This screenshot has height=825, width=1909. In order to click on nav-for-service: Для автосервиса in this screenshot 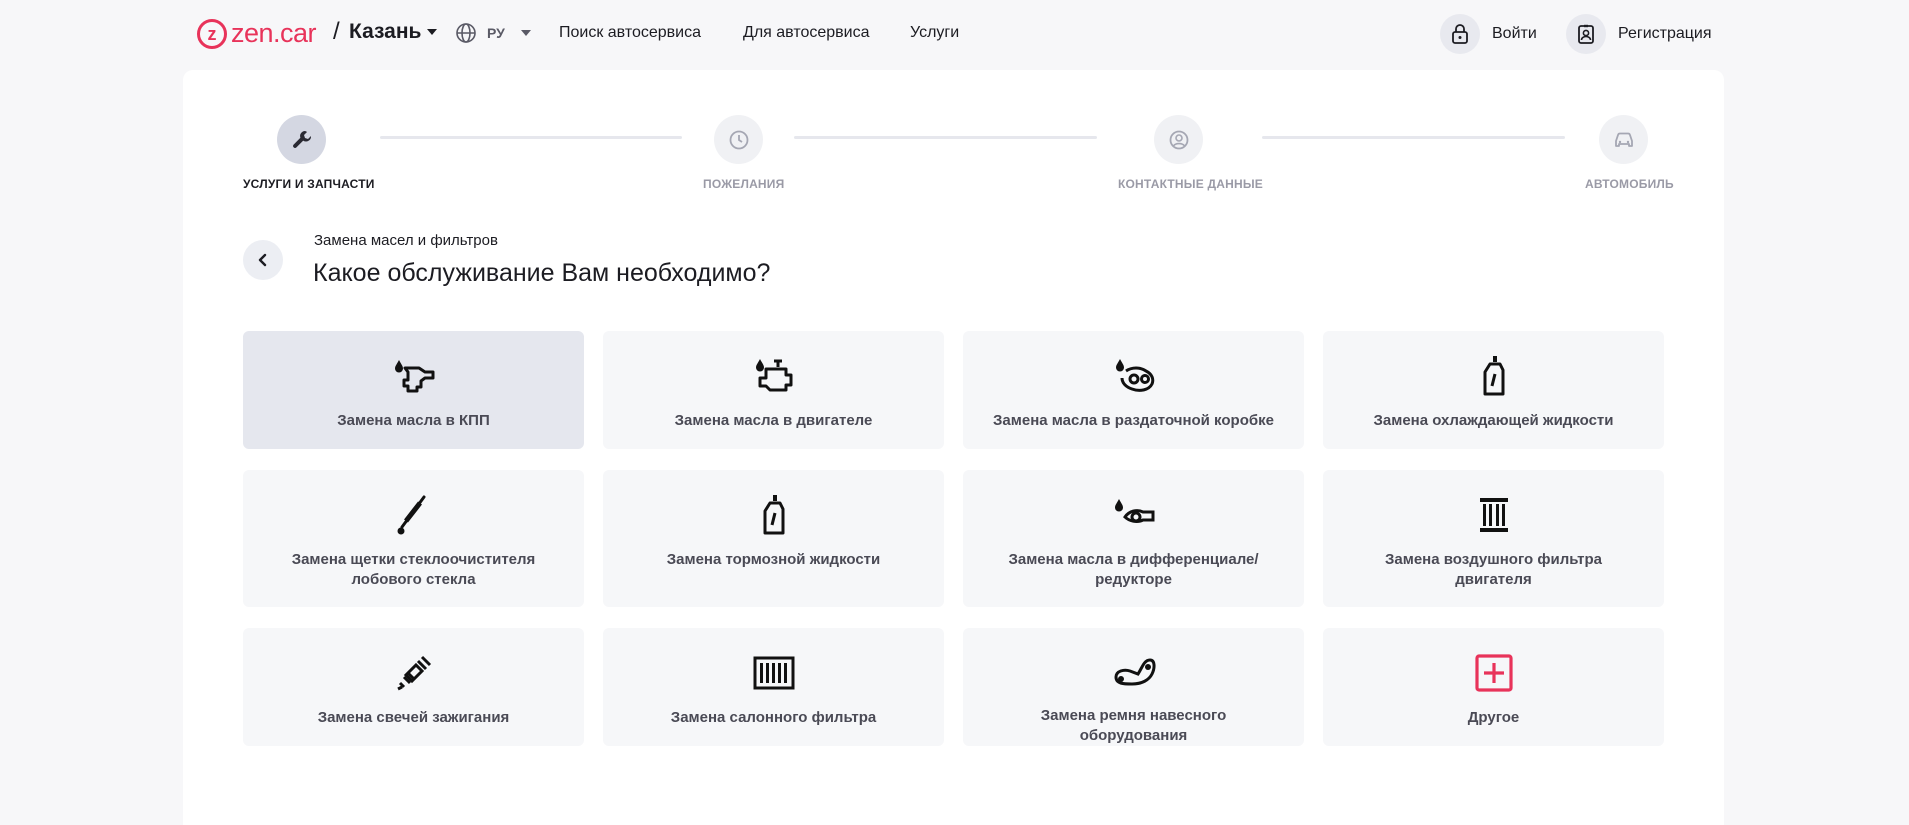, I will do `click(806, 33)`.